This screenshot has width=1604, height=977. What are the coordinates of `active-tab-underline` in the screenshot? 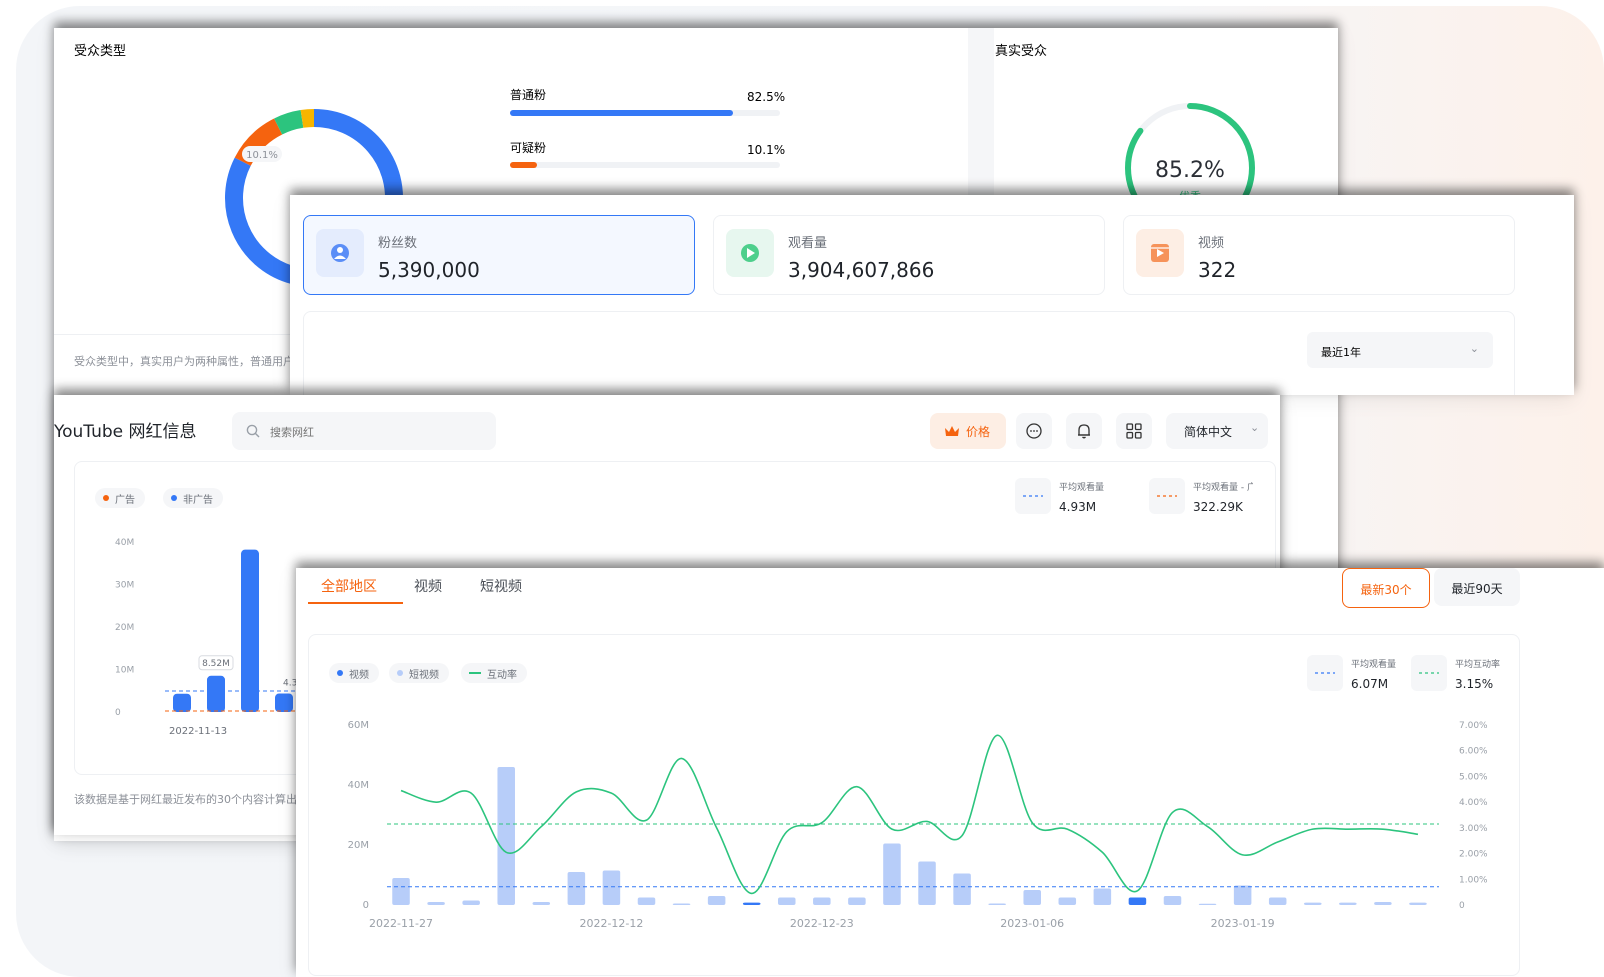 It's located at (355, 603).